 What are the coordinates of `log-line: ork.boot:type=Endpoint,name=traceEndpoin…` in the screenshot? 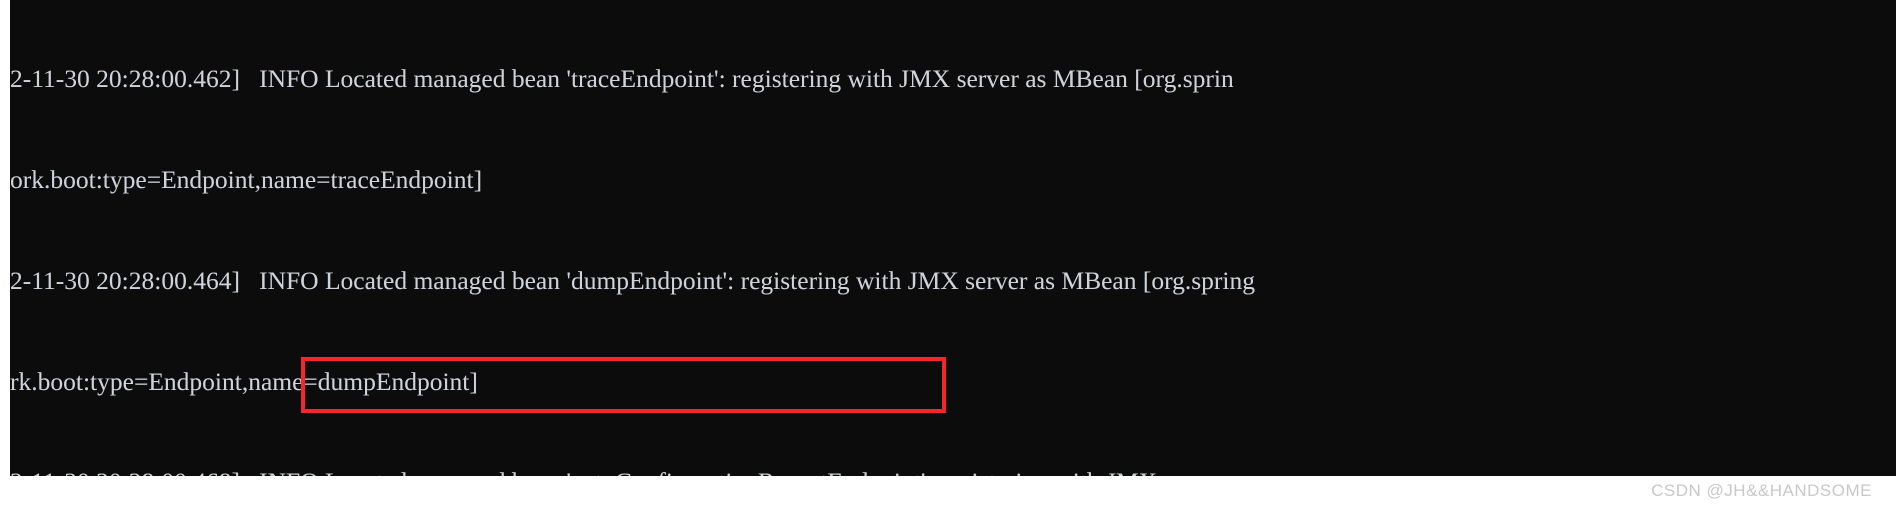 It's located at (246, 179).